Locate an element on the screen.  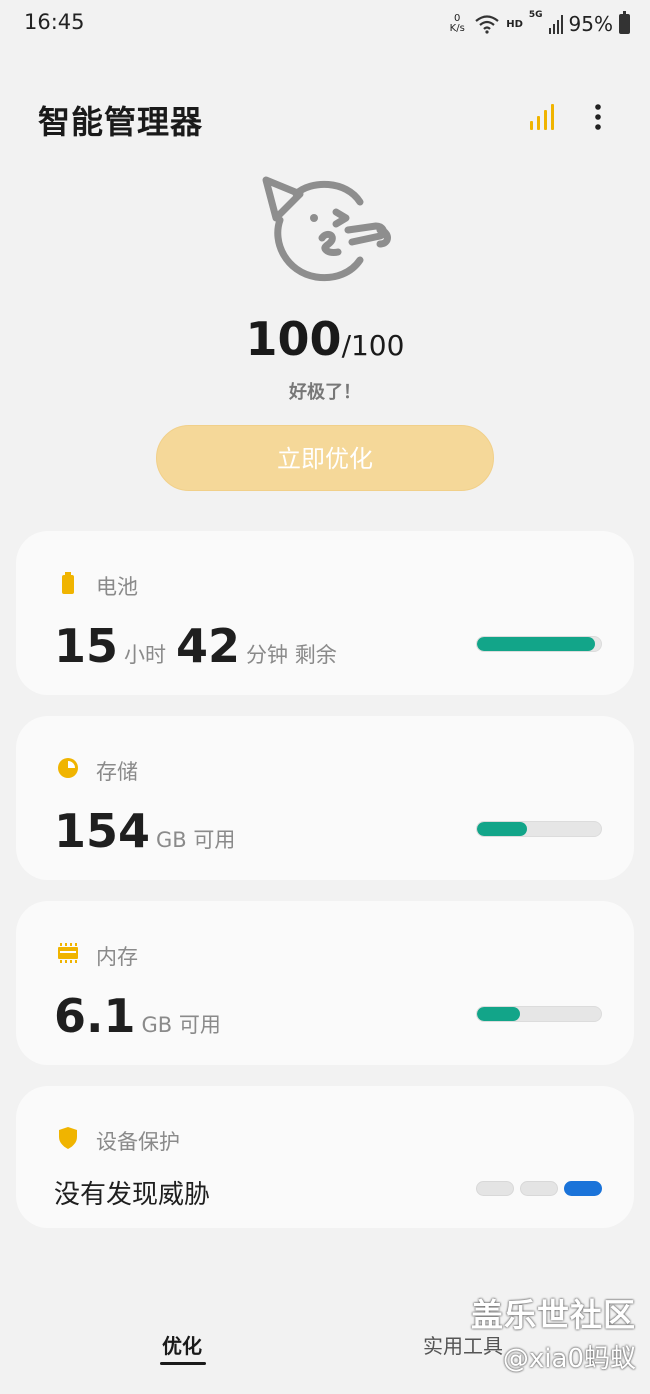
storage-unit: GB 可用 is located at coordinates (196, 840).